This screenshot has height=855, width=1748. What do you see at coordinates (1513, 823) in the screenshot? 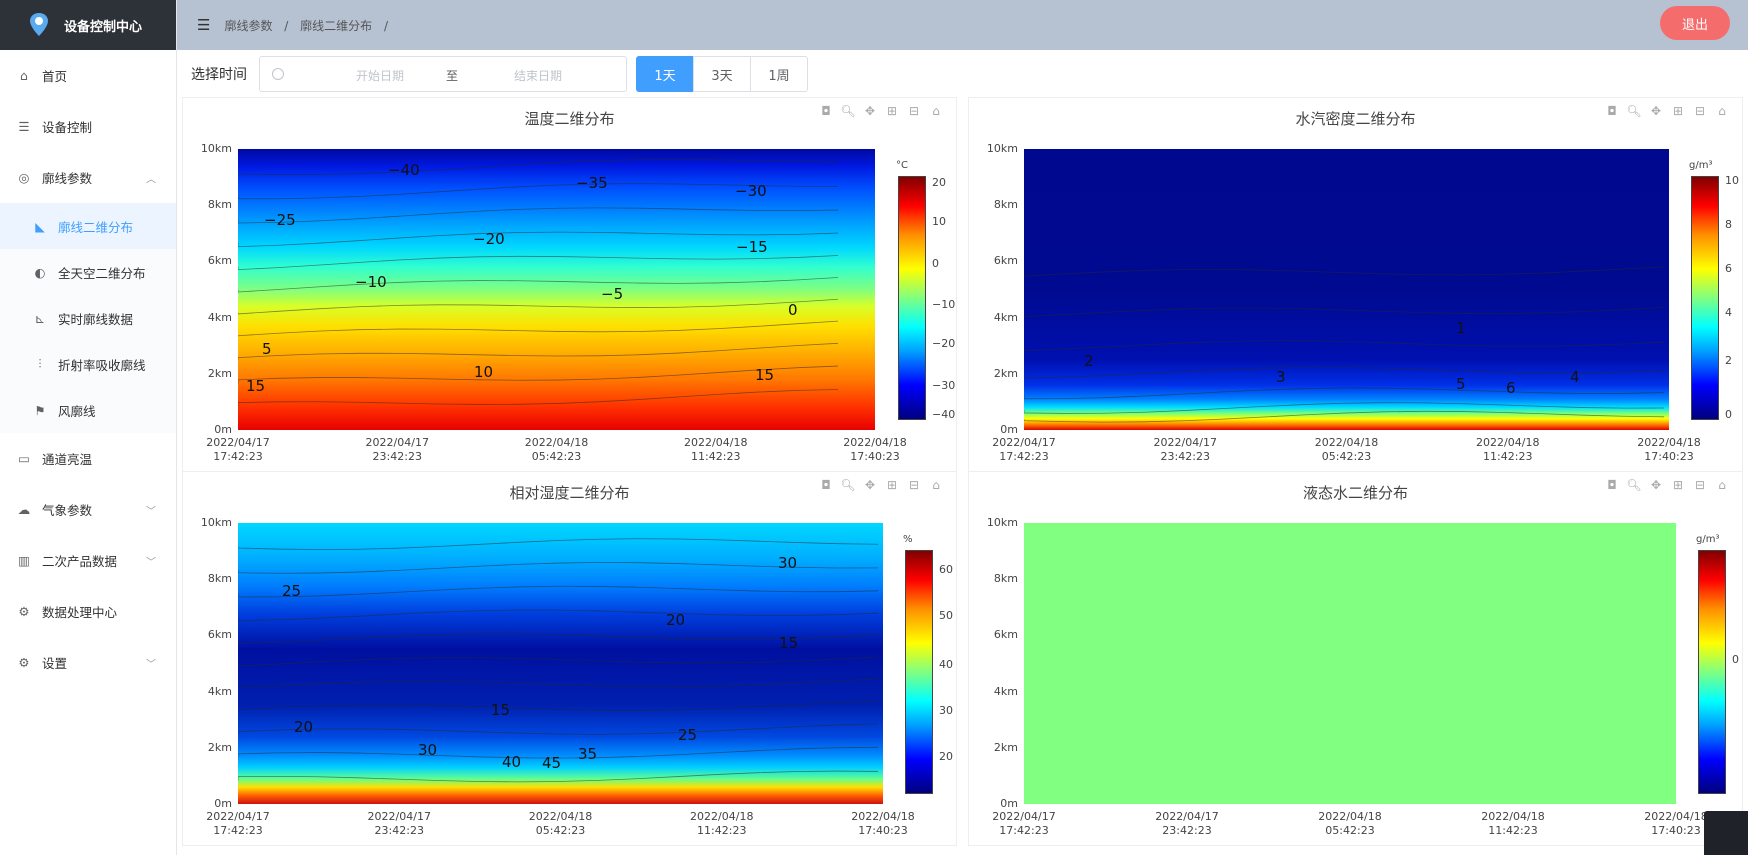
I see `x-tick-label: 2022/04/18 11:42:23` at bounding box center [1513, 823].